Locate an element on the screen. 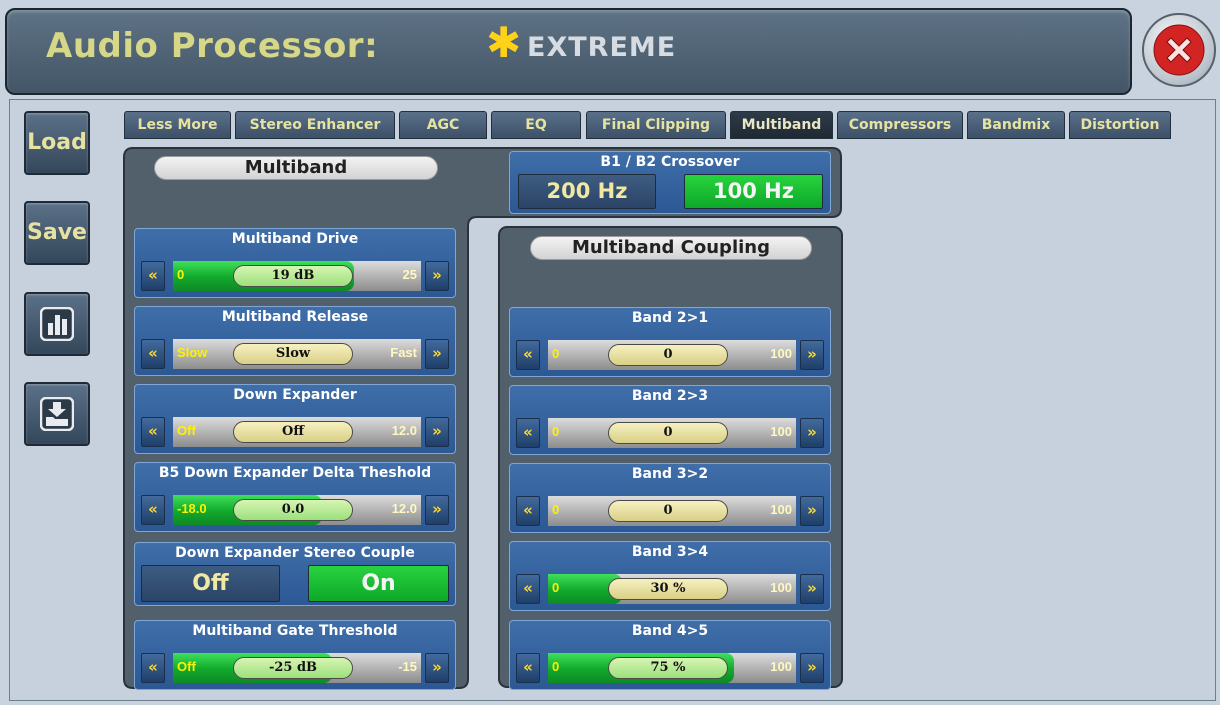  multiband-release-control: Multiband Release « Slow Fast Slow » is located at coordinates (295, 341).